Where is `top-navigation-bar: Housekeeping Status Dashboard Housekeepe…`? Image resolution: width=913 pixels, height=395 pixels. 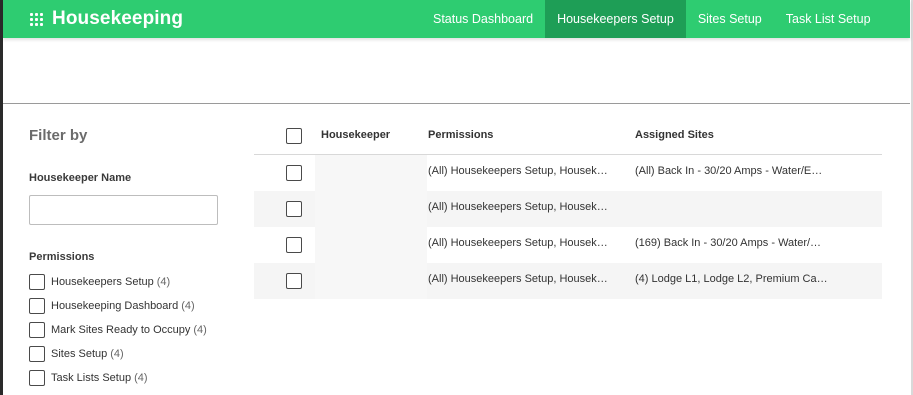
top-navigation-bar: Housekeeping Status Dashboard Housekeepe… is located at coordinates (456, 19).